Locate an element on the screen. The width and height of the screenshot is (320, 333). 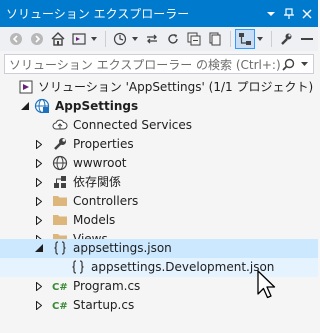
preview-selected-items-icon is located at coordinates (307, 39).